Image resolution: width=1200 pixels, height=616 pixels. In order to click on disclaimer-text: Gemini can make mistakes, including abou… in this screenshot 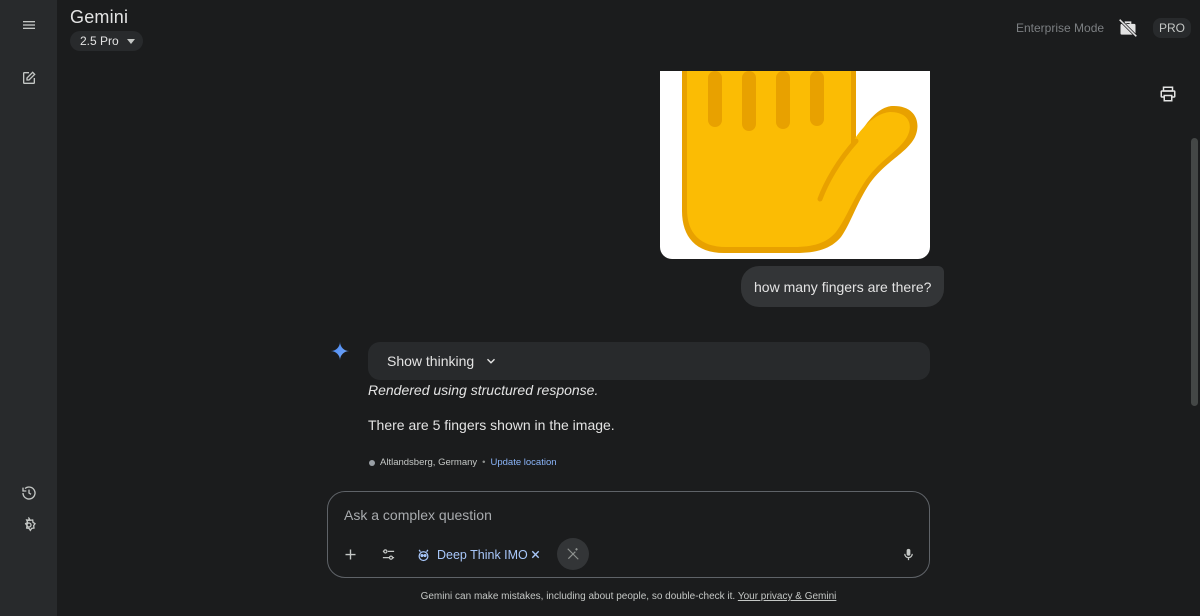, I will do `click(578, 596)`.